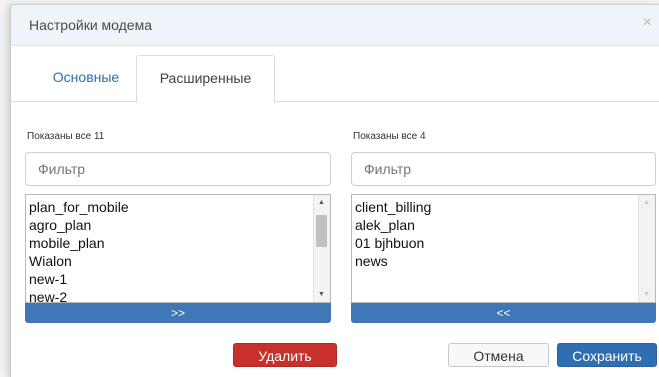 This screenshot has width=659, height=377. Describe the element at coordinates (178, 313) in the screenshot. I see `move-right-button: >>` at that location.